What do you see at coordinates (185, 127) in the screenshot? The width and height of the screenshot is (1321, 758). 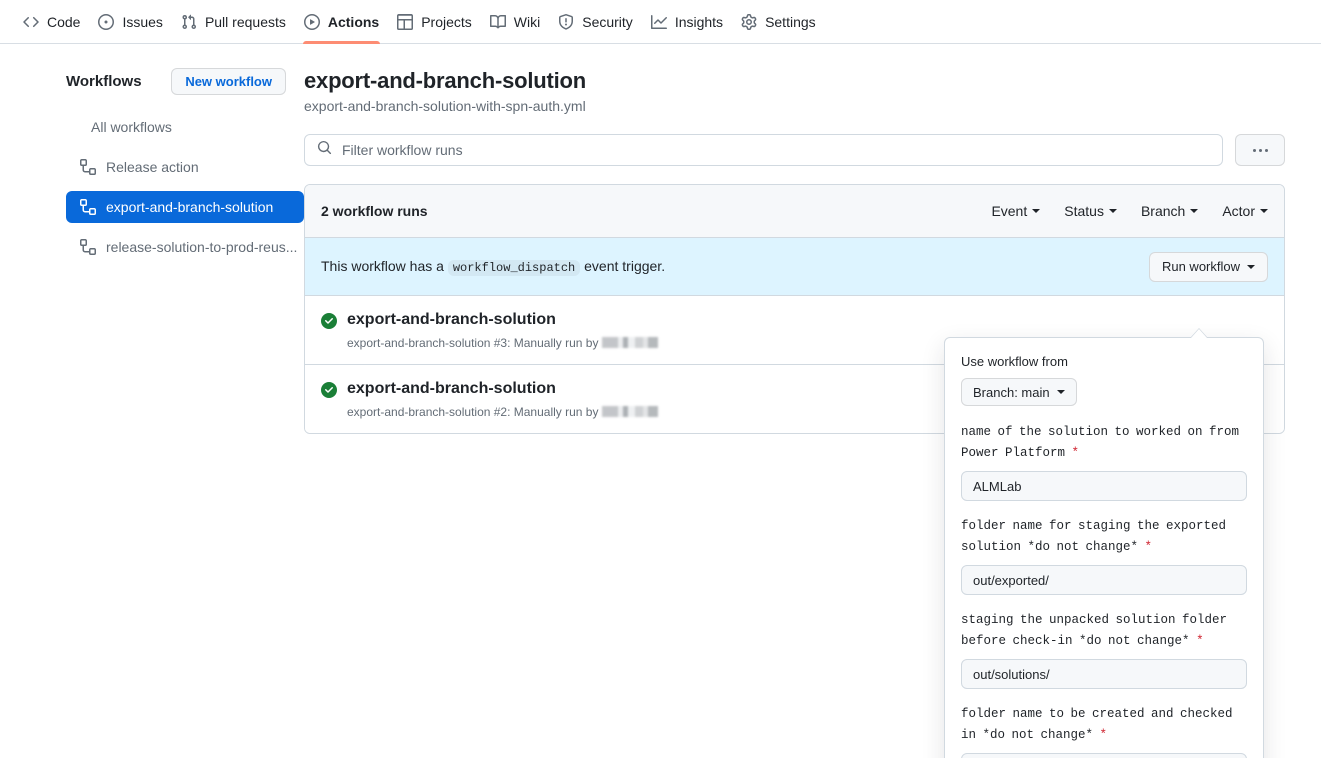 I see `sidebar-item-all-workflows: All workflows` at bounding box center [185, 127].